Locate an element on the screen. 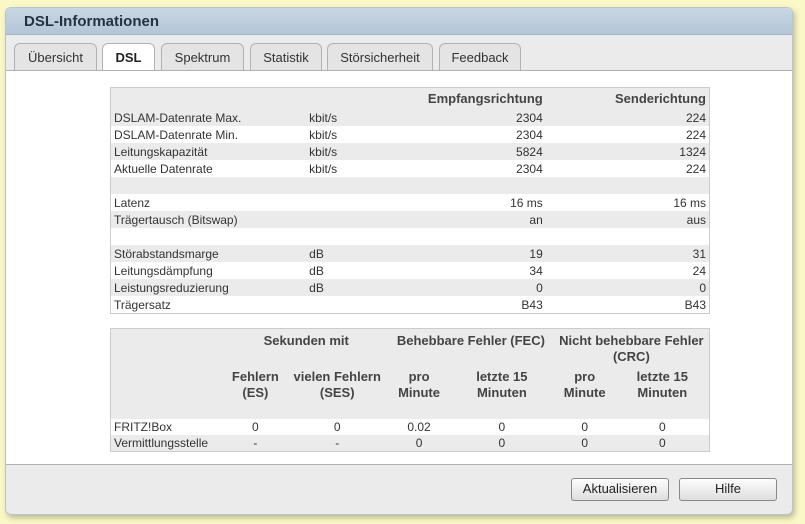 This screenshot has height=524, width=805. cell-ses: 0 is located at coordinates (337, 427).